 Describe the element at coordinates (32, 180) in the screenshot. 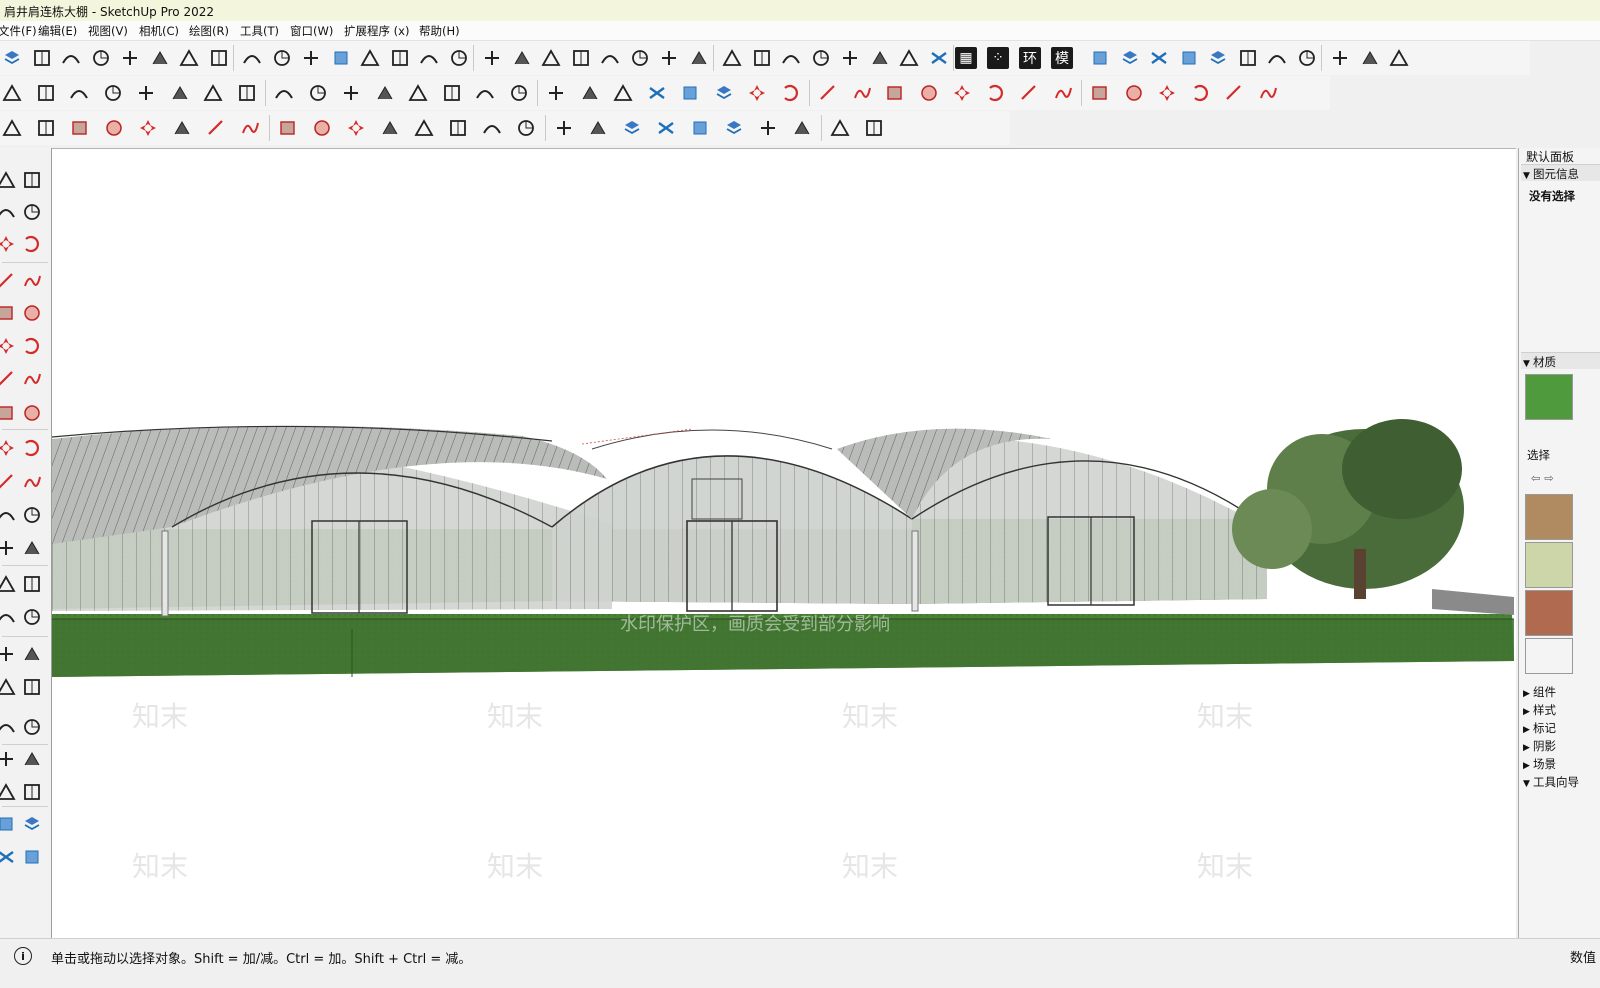

I see `orbit-tool-icon` at that location.